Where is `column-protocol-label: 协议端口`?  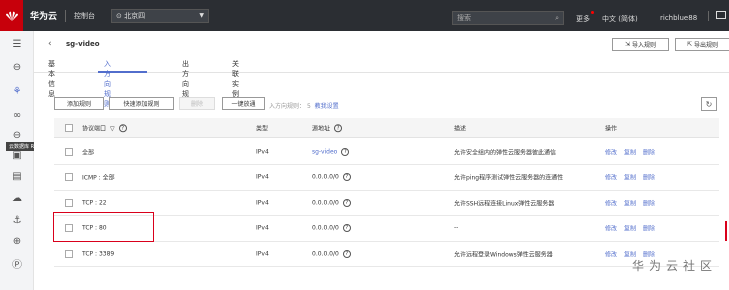
column-protocol-label: 协议端口 is located at coordinates (94, 128).